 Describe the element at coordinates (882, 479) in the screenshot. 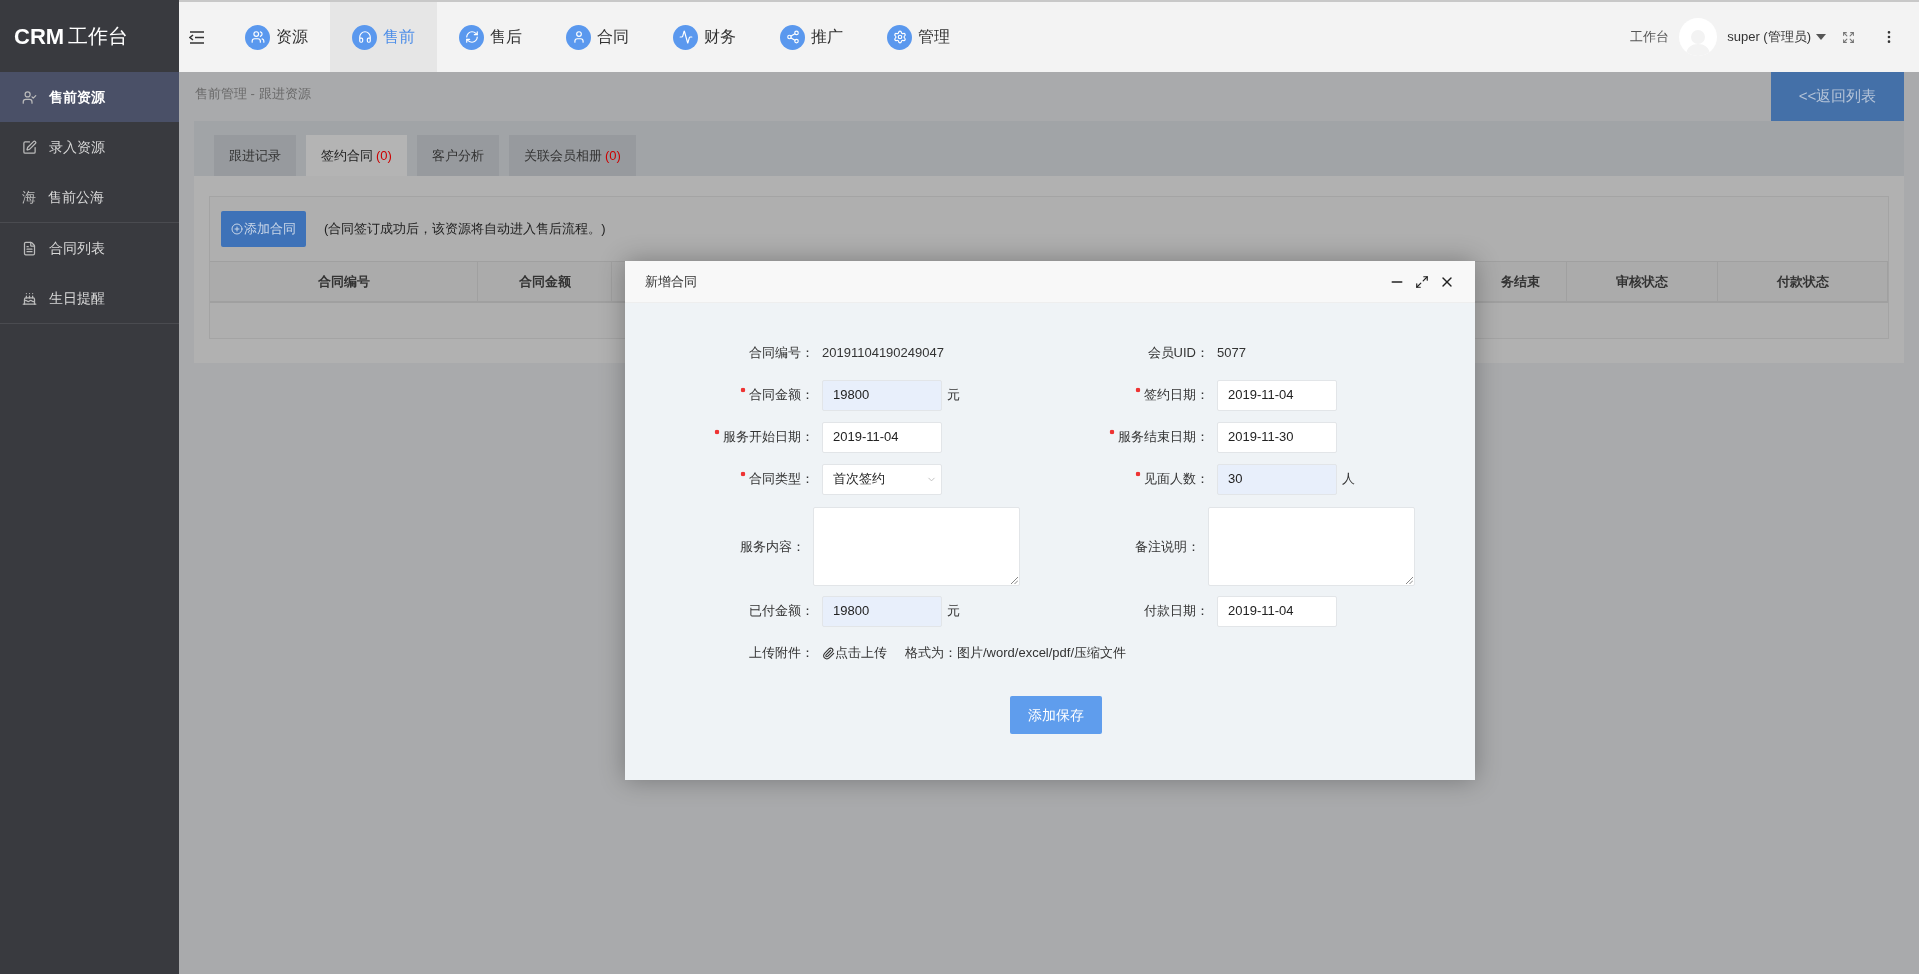

I see `select-field: 首次签约` at that location.